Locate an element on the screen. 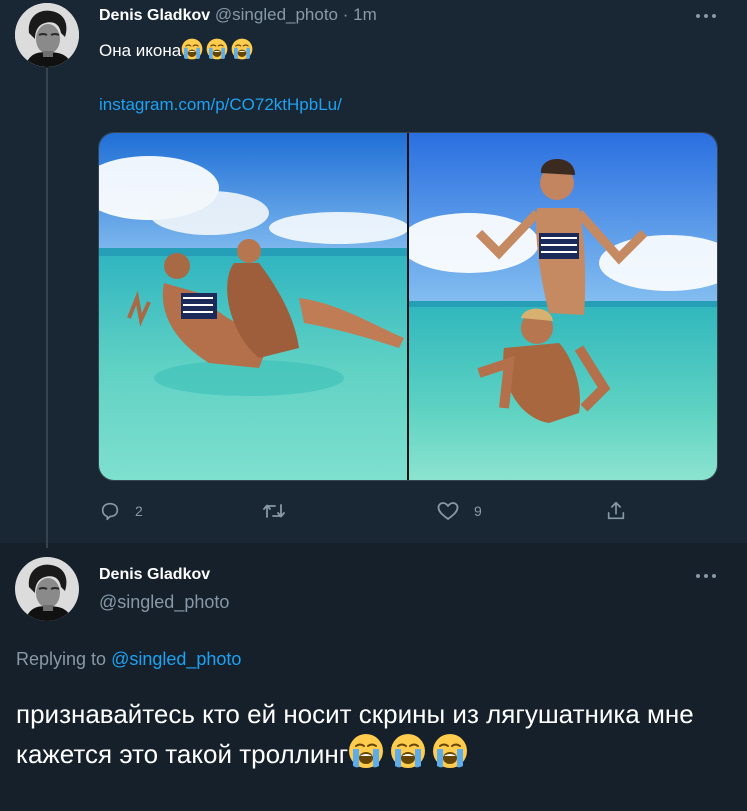 This screenshot has width=747, height=811. retweet-button is located at coordinates (281, 511).